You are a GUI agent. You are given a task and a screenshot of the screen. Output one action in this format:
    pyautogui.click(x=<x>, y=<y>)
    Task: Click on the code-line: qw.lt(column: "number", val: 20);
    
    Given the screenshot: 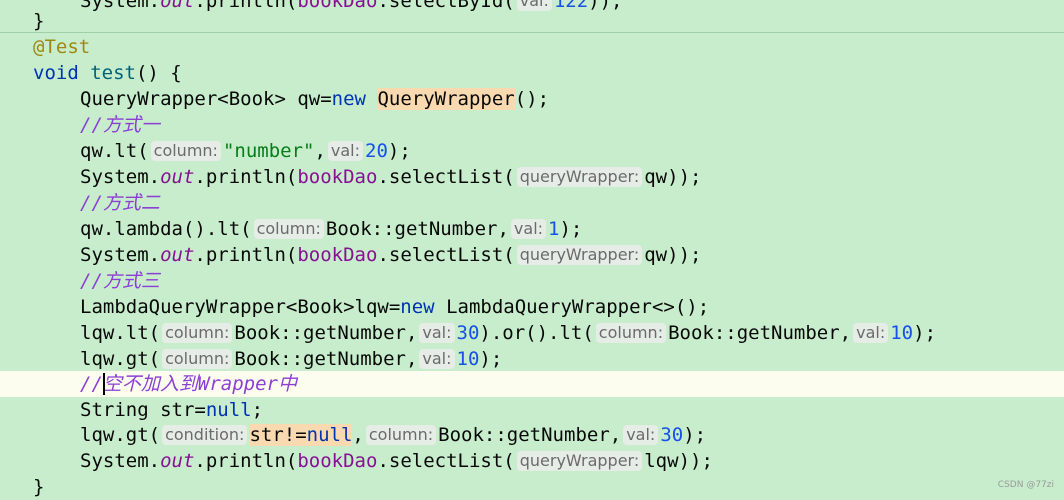 What is the action you would take?
    pyautogui.click(x=532, y=151)
    